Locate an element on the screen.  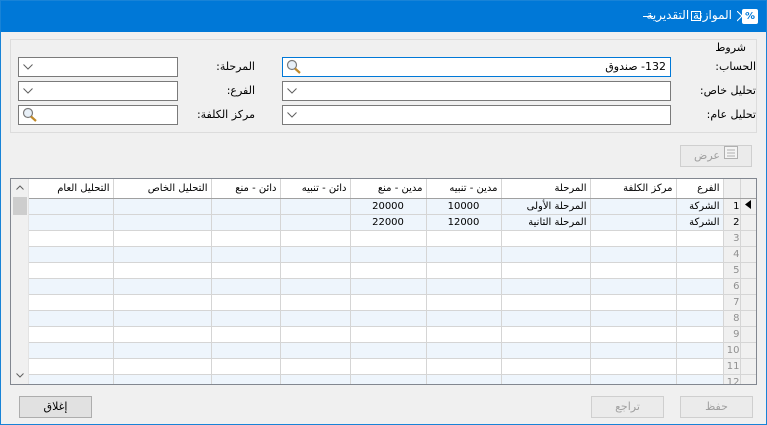
table-row: 3 is located at coordinates (392, 238).